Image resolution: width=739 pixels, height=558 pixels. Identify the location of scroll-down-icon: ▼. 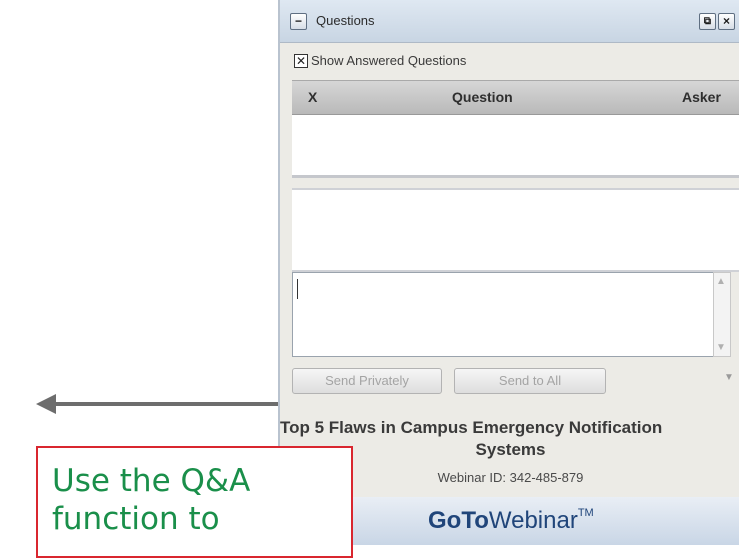
(721, 347).